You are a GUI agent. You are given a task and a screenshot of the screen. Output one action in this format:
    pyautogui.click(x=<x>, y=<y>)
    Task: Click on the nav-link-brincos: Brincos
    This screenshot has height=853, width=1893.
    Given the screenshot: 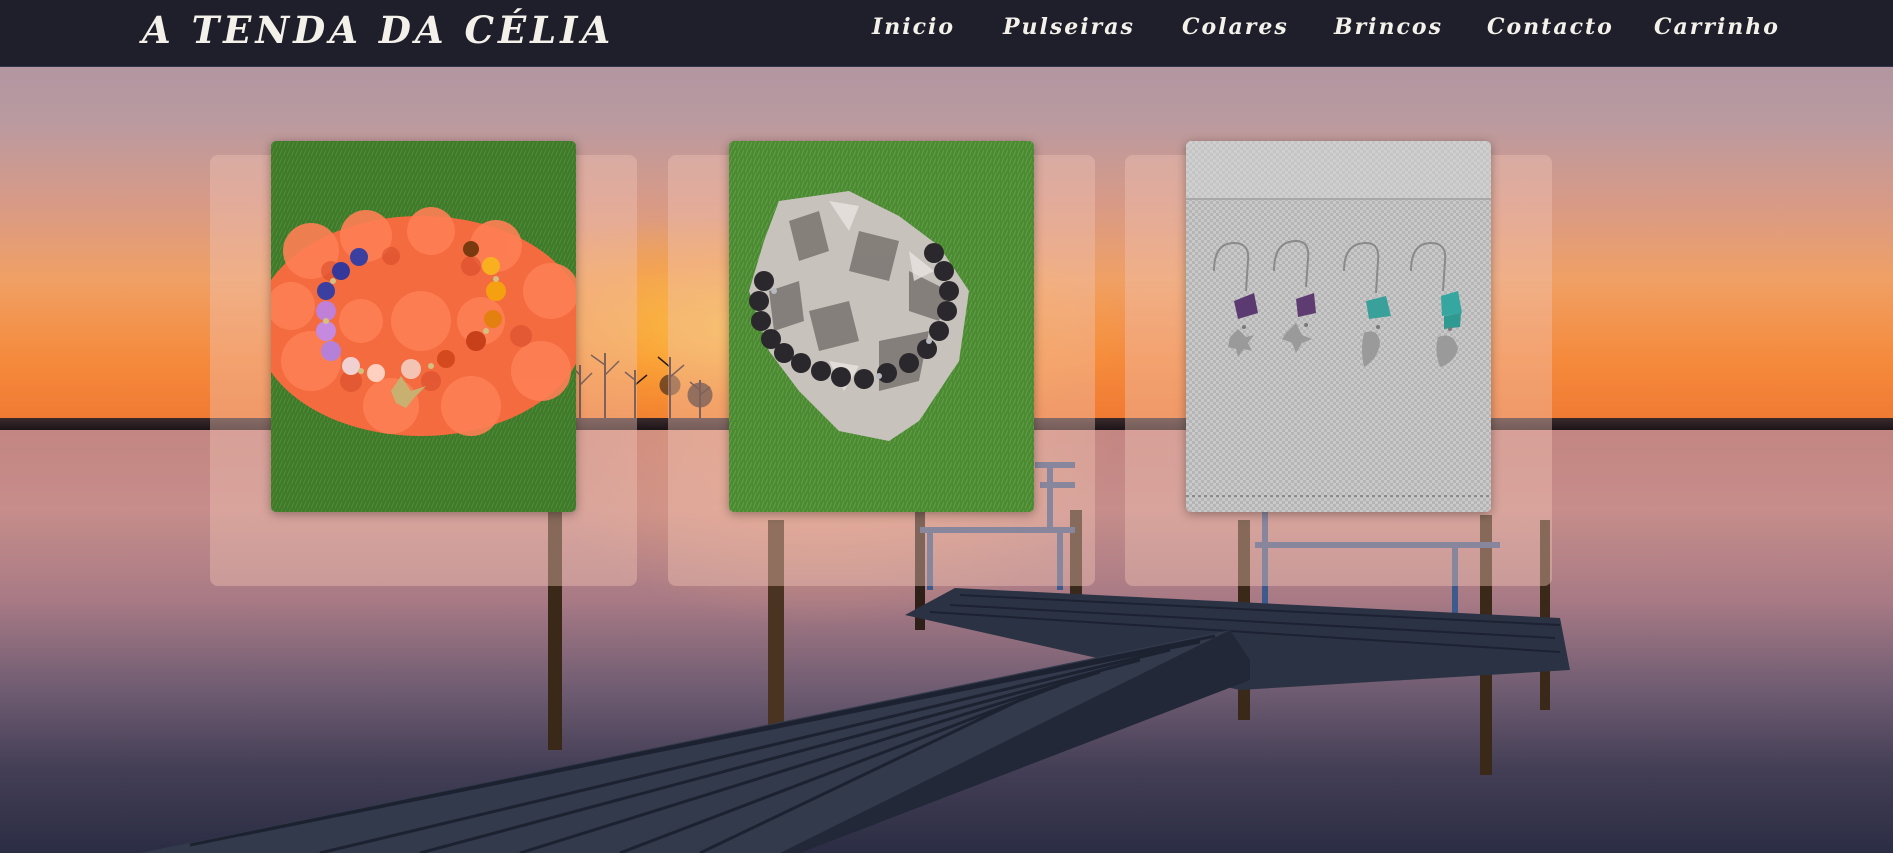 What is the action you would take?
    pyautogui.click(x=1388, y=27)
    